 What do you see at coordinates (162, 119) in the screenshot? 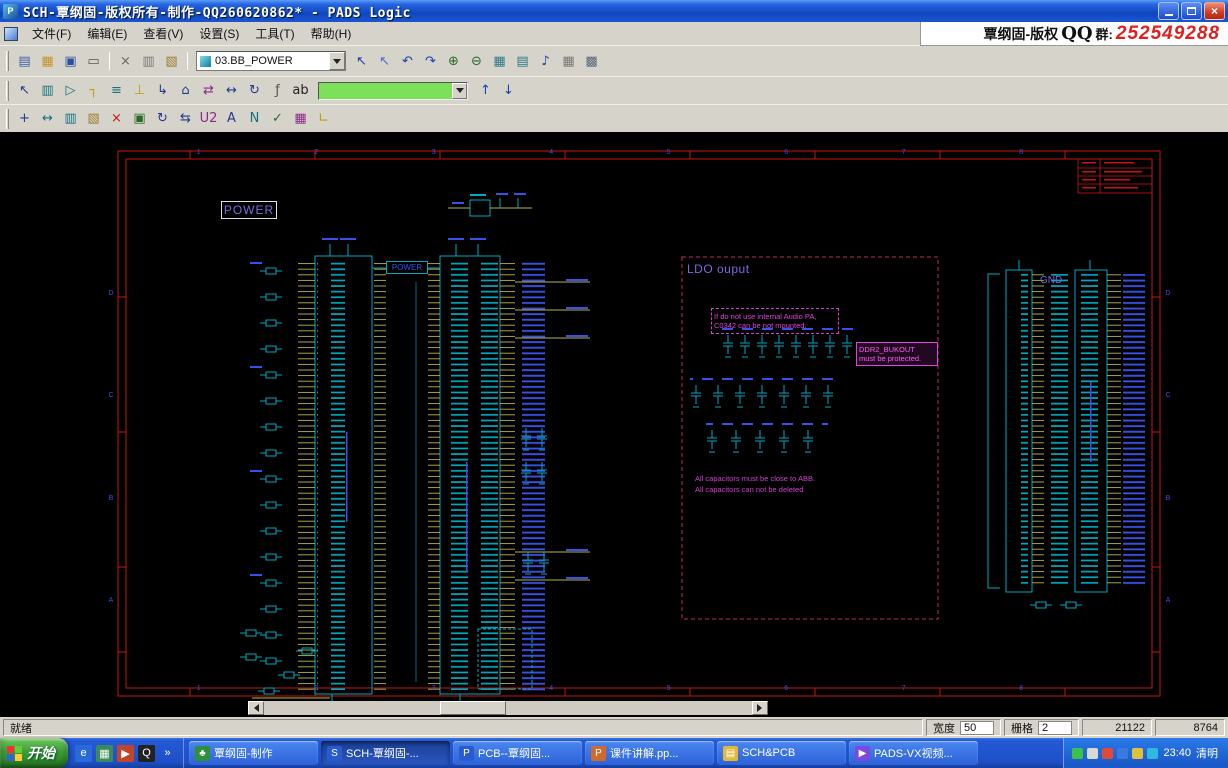
I see `rotate90-button: ↻` at bounding box center [162, 119].